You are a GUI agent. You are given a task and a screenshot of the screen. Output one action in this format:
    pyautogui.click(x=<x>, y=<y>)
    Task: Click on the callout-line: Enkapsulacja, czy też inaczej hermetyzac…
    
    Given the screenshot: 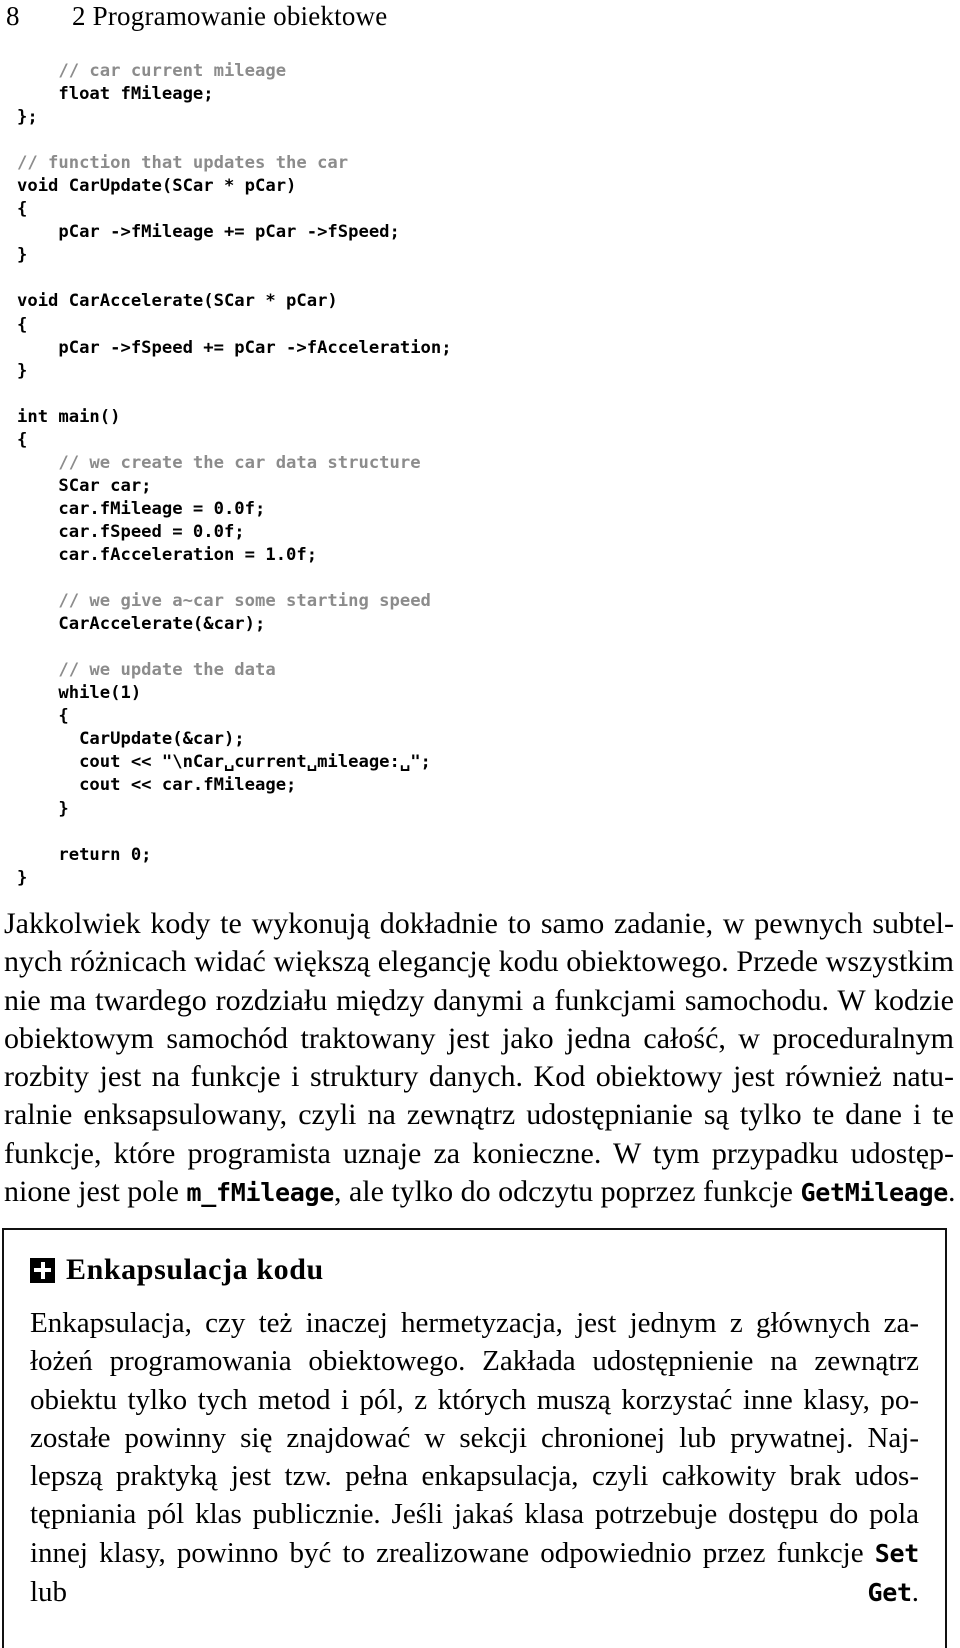 What is the action you would take?
    pyautogui.click(x=474, y=1323)
    